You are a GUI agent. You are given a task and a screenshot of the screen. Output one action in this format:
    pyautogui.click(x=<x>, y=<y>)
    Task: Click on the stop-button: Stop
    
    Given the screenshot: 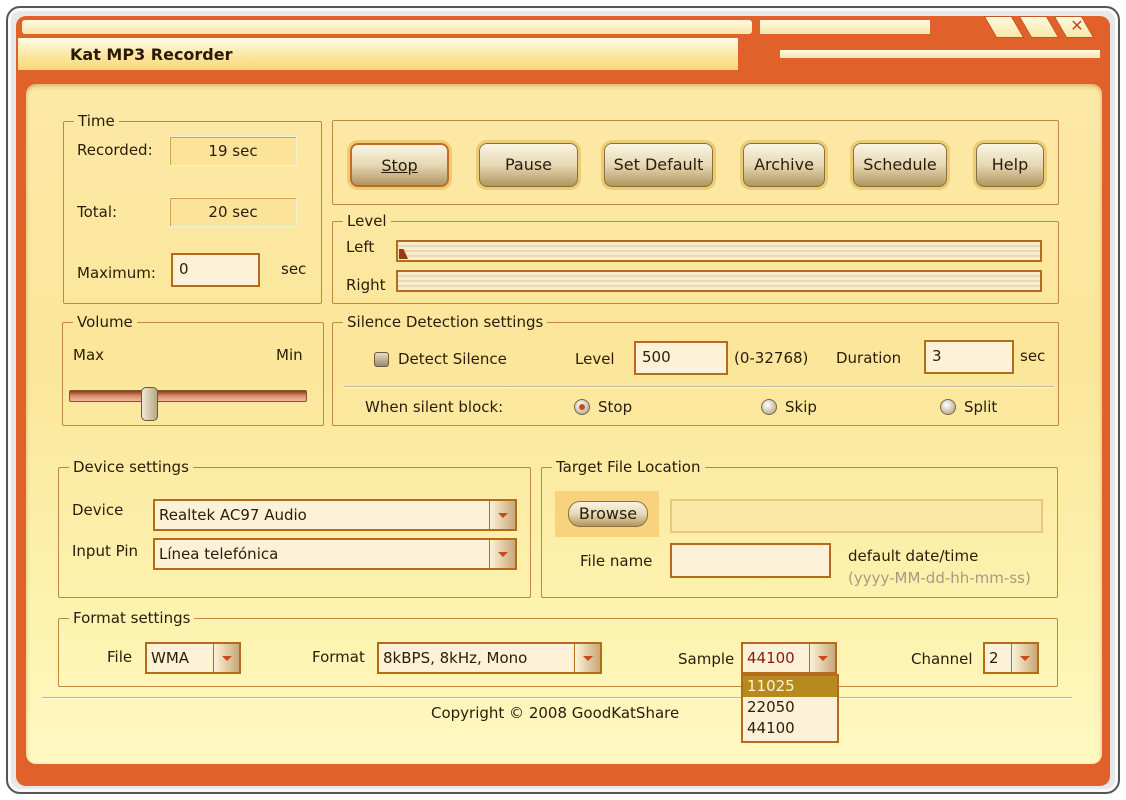 What is the action you would take?
    pyautogui.click(x=399, y=165)
    